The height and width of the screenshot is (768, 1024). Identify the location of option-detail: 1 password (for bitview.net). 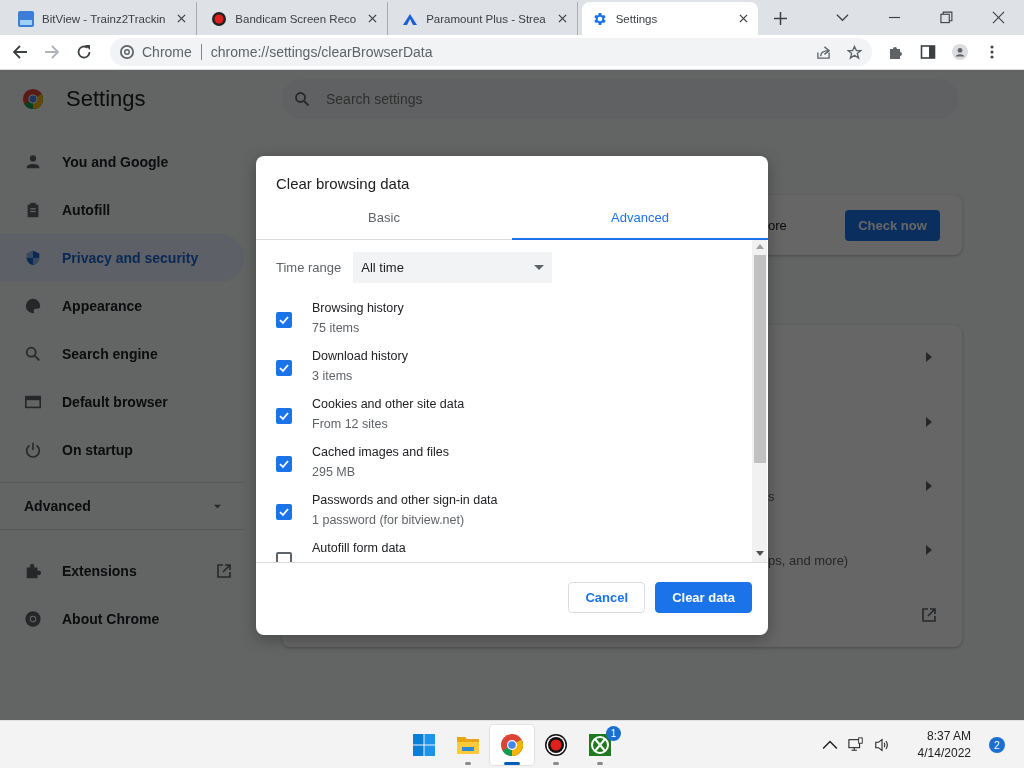
(389, 520).